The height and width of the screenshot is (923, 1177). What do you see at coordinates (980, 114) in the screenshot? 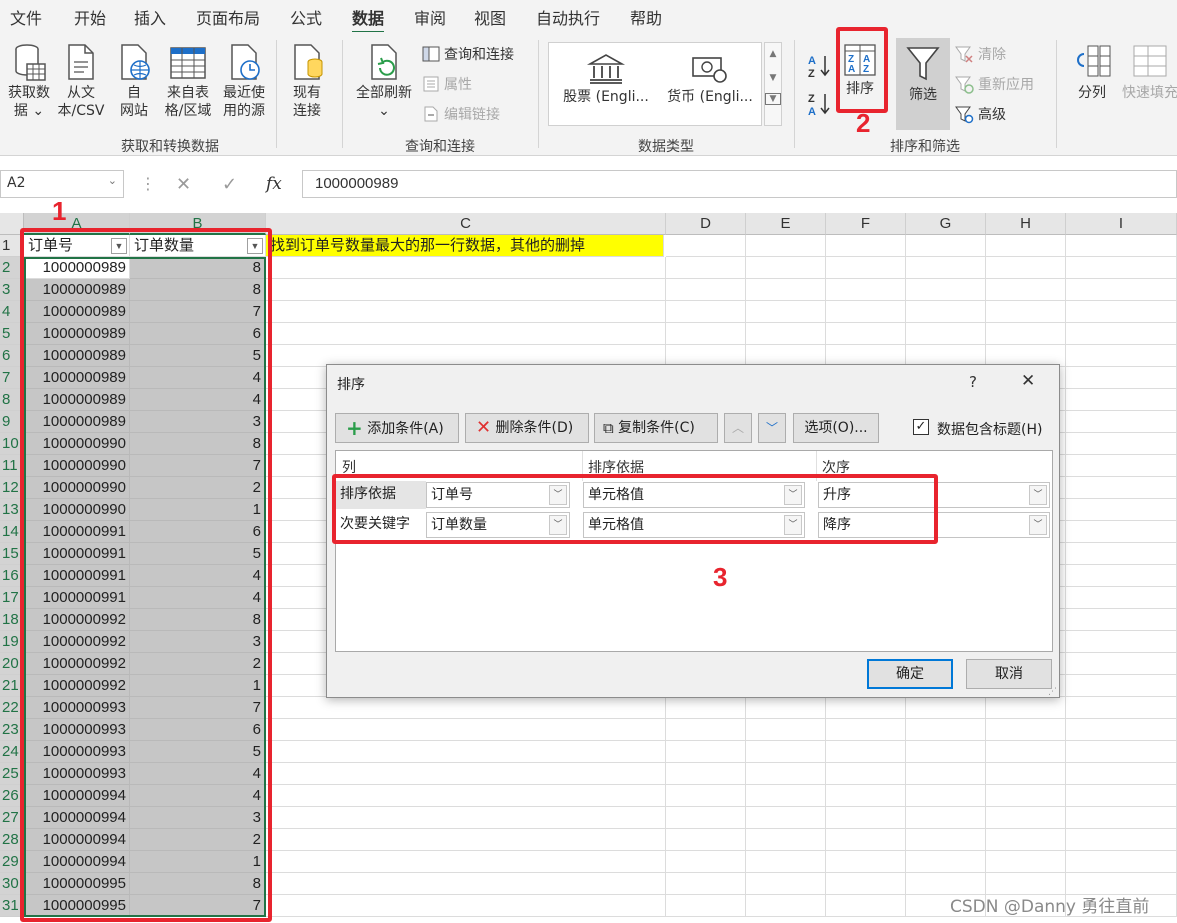
I see `advanced-filter-button: 高级` at bounding box center [980, 114].